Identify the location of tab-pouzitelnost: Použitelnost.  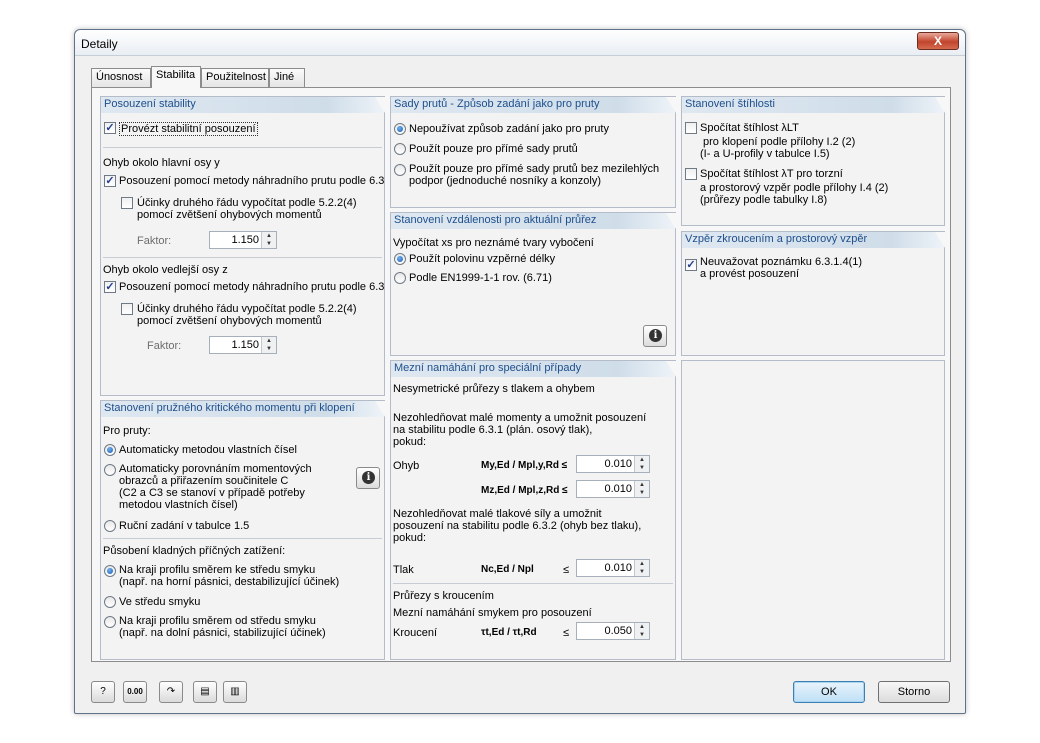
(235, 77).